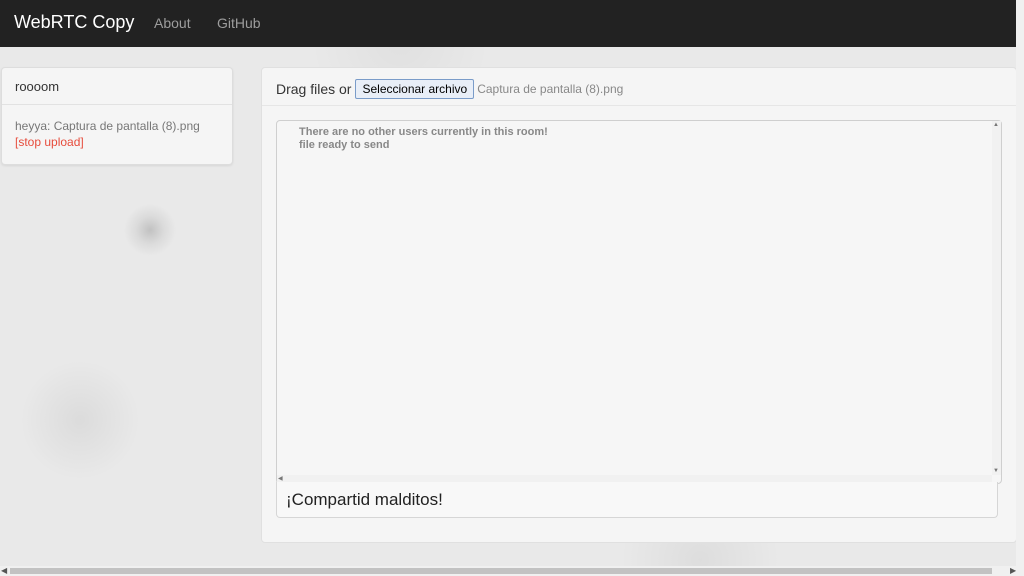  What do you see at coordinates (415, 89) in the screenshot?
I see `choose-file-button: Seleccionar archivo` at bounding box center [415, 89].